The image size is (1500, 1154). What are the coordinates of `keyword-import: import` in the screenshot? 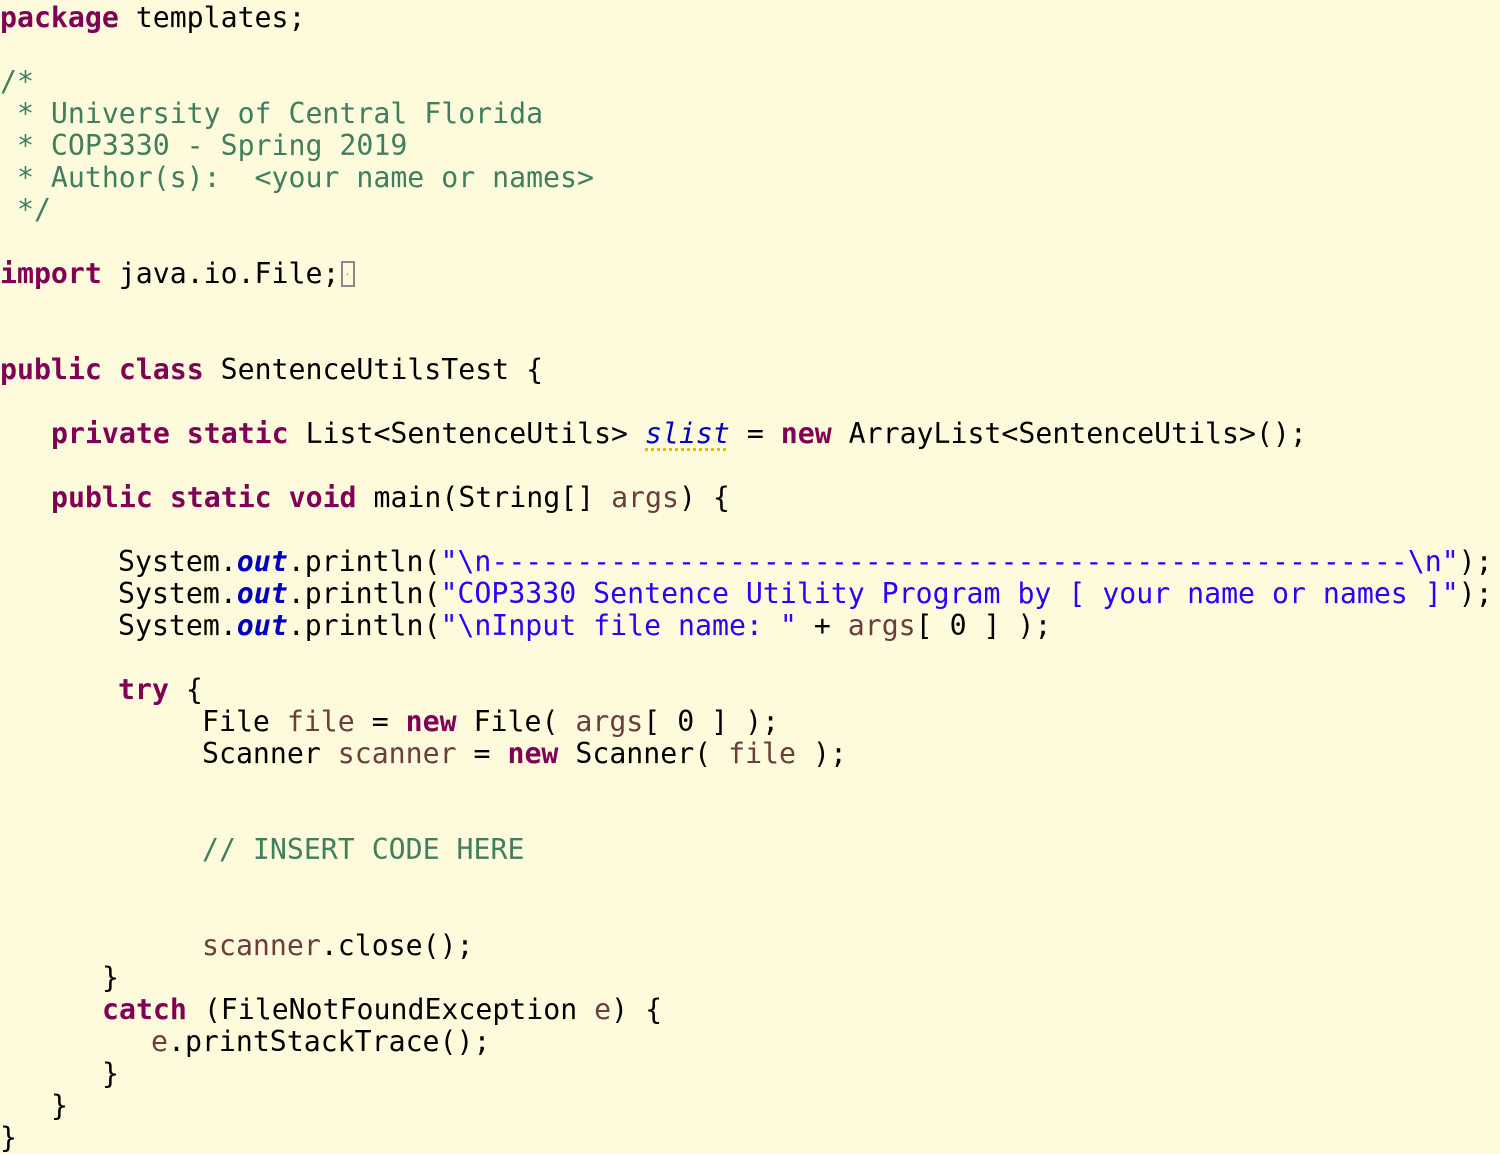 It's located at (51, 273).